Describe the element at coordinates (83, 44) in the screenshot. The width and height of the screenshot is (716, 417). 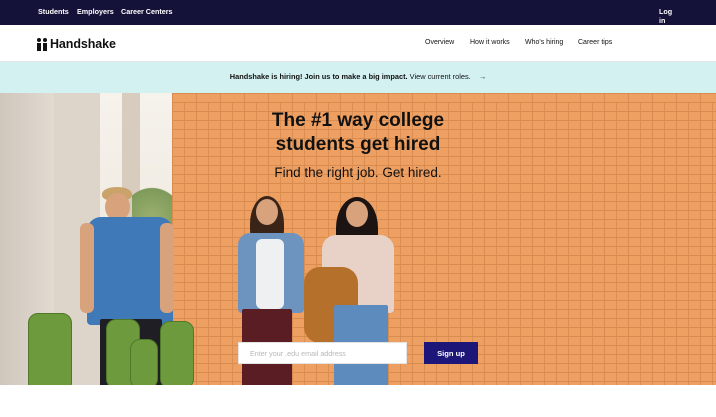
I see `brand-name: Handshake` at that location.